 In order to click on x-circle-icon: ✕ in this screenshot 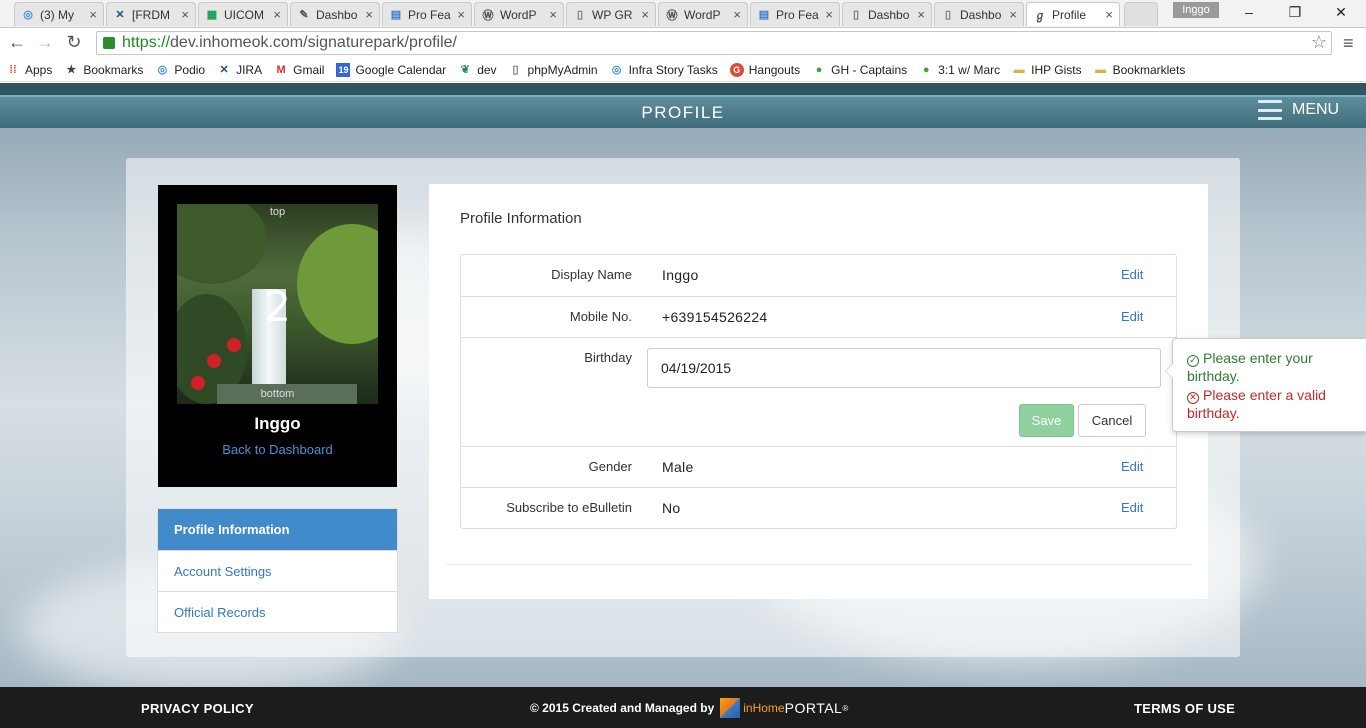, I will do `click(1193, 398)`.